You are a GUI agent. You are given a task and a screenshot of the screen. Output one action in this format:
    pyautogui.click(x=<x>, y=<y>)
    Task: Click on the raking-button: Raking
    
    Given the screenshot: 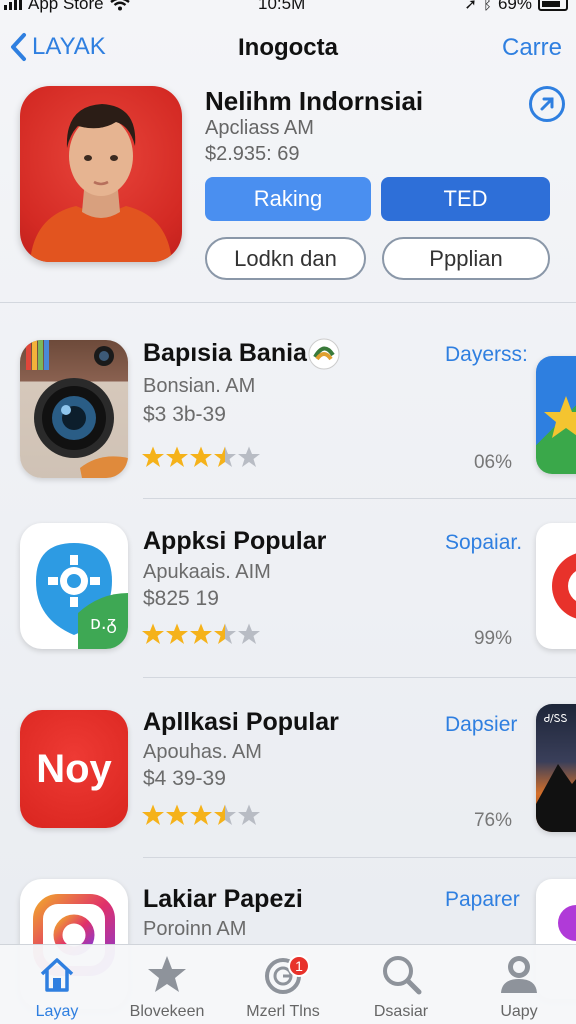 What is the action you would take?
    pyautogui.click(x=288, y=199)
    